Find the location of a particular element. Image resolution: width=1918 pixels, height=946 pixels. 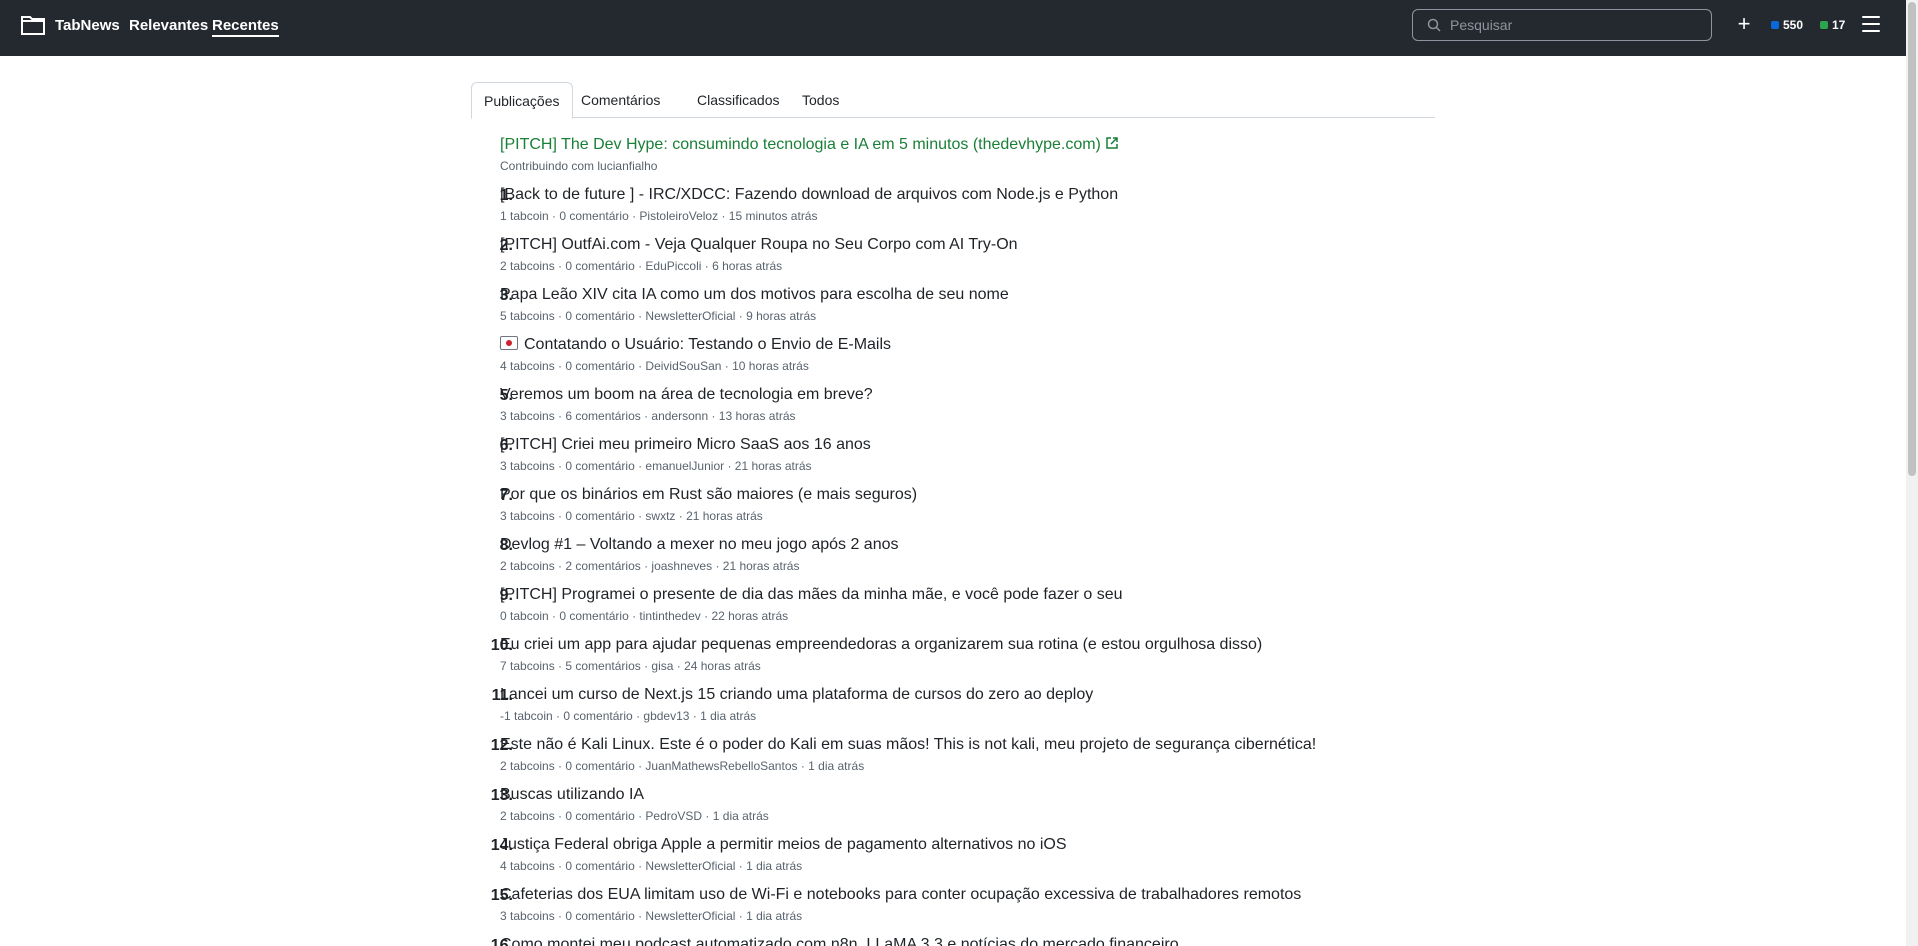

tabcash-counter: 17 is located at coordinates (1832, 25).